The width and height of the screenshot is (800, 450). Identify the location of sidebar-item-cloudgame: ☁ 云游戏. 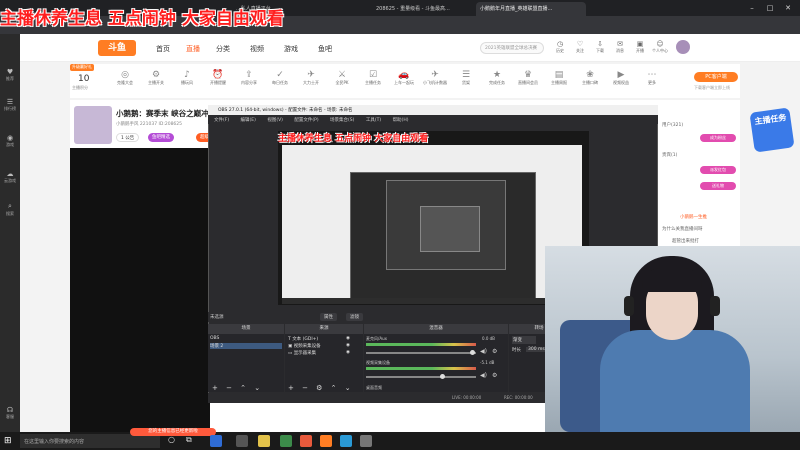
(10, 182).